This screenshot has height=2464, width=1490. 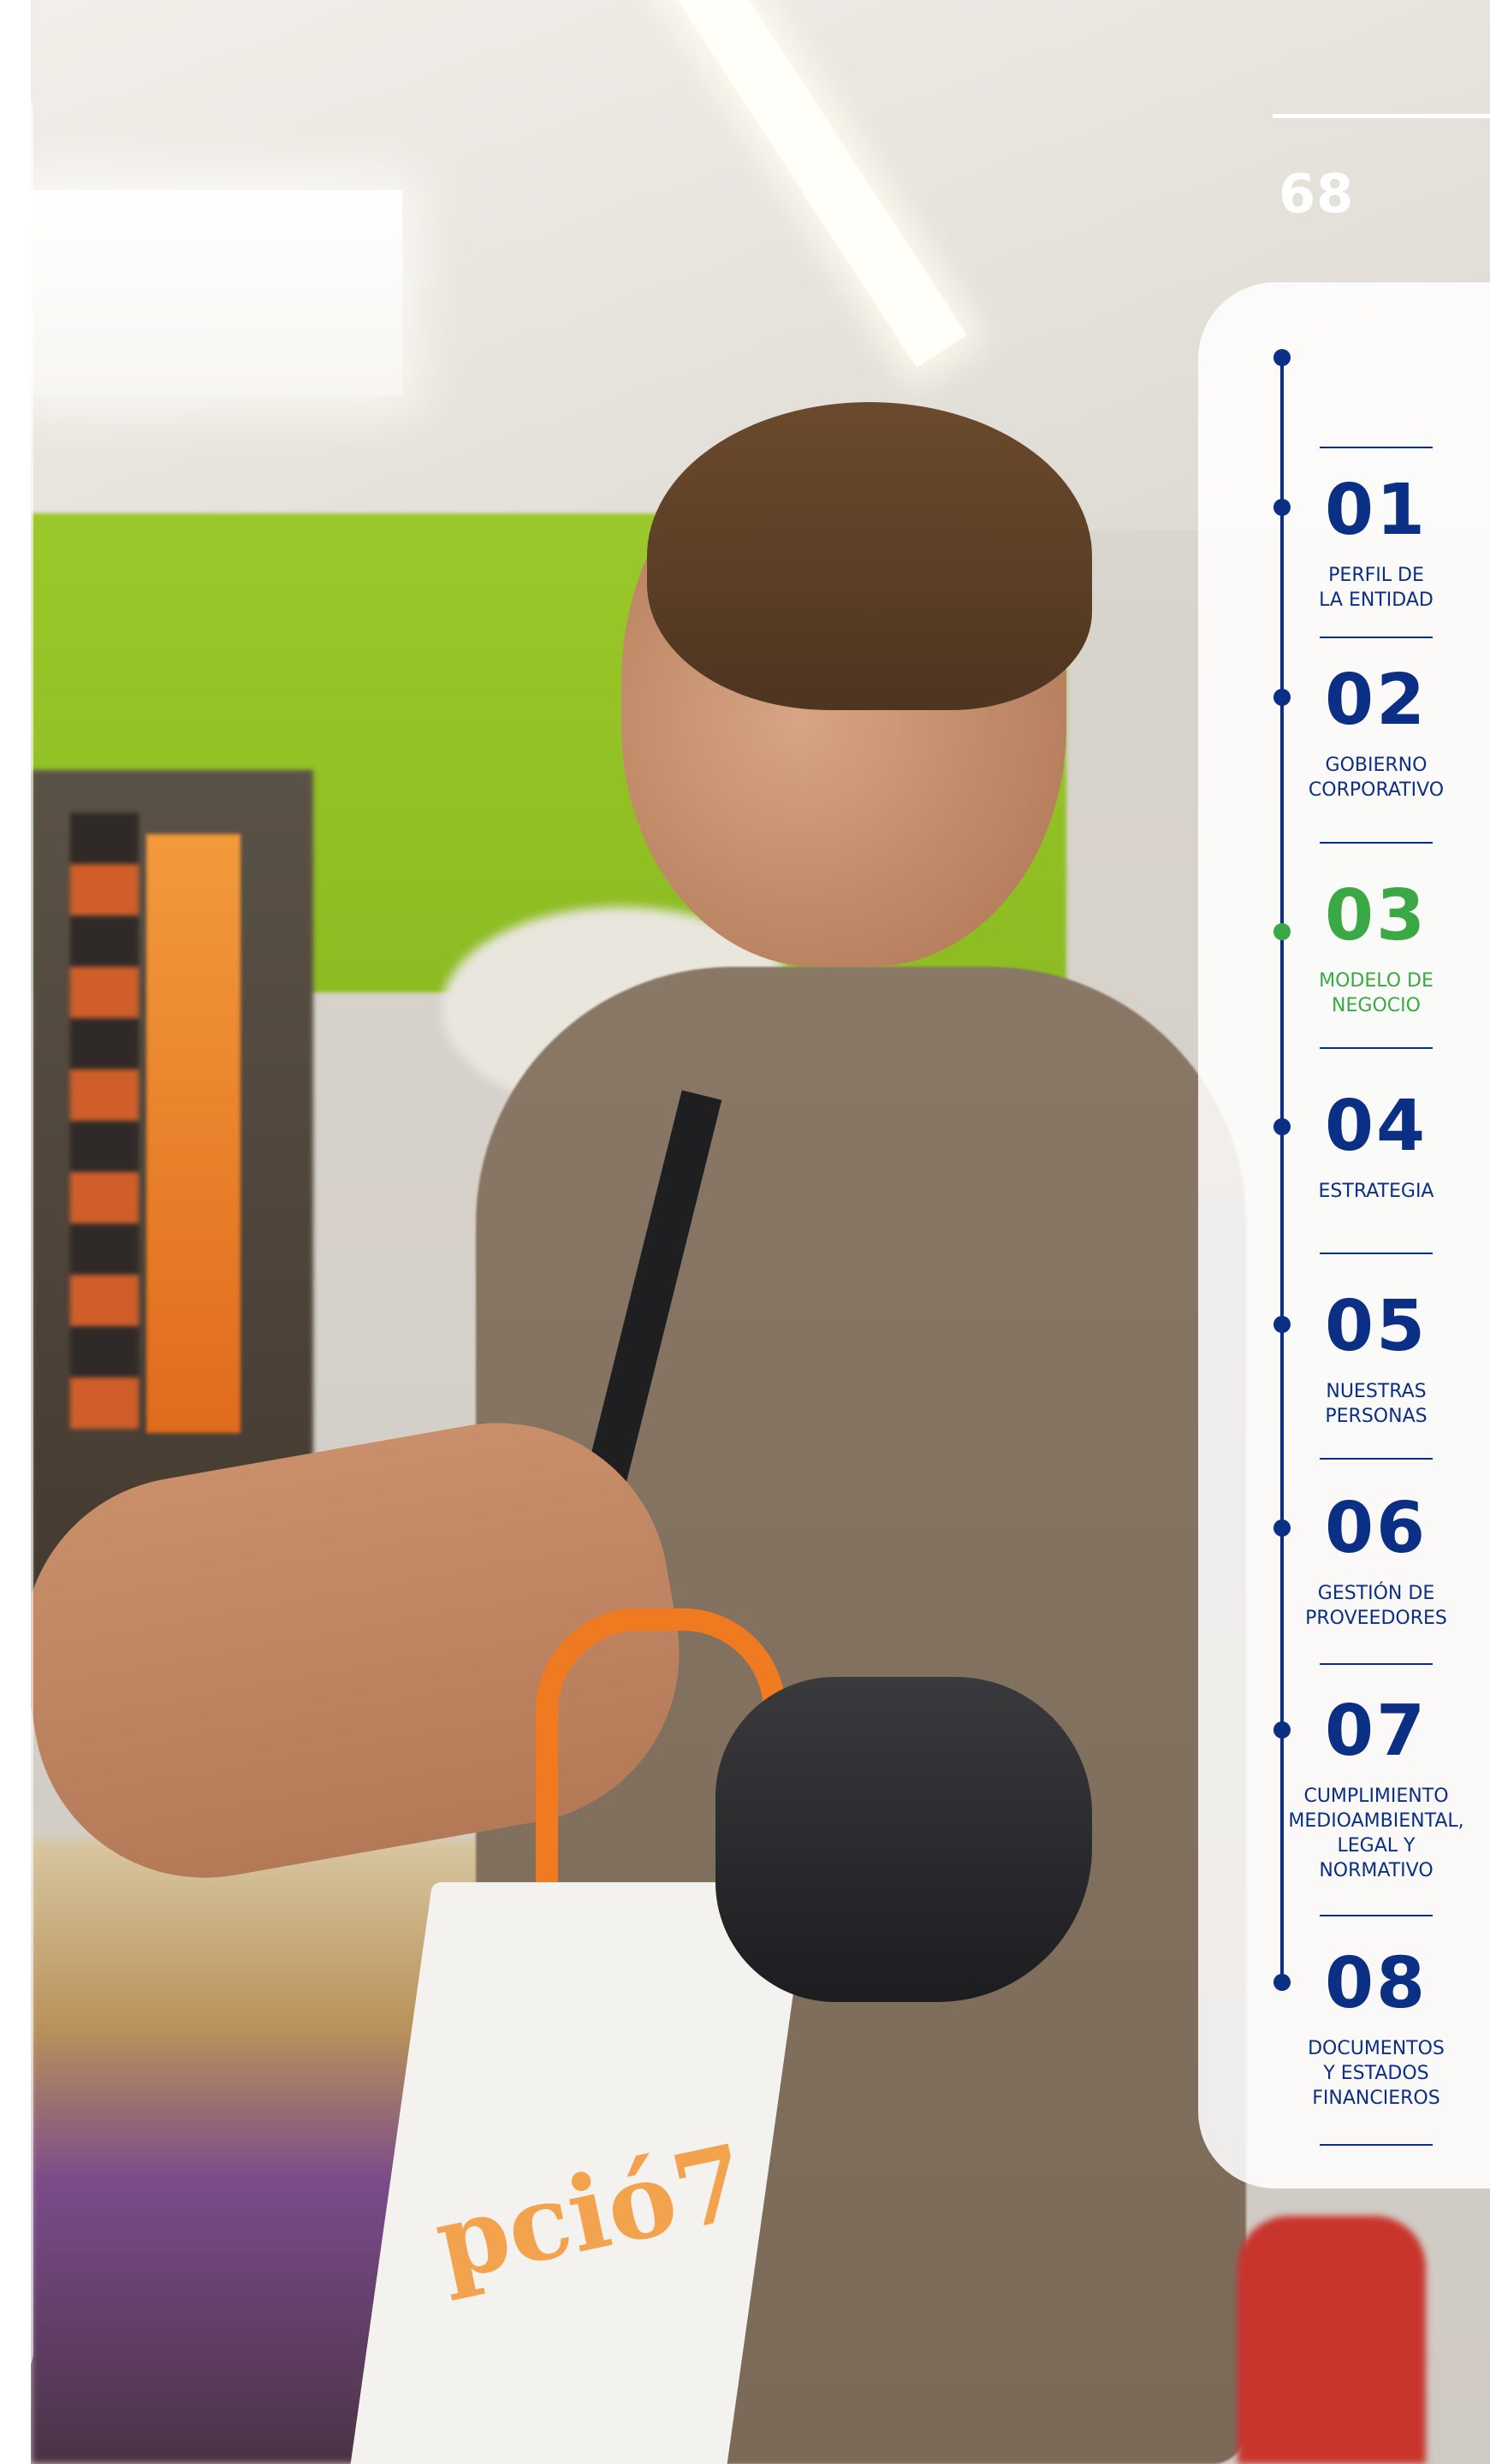 I want to click on nav-timeline-start-dot, so click(x=1282, y=357).